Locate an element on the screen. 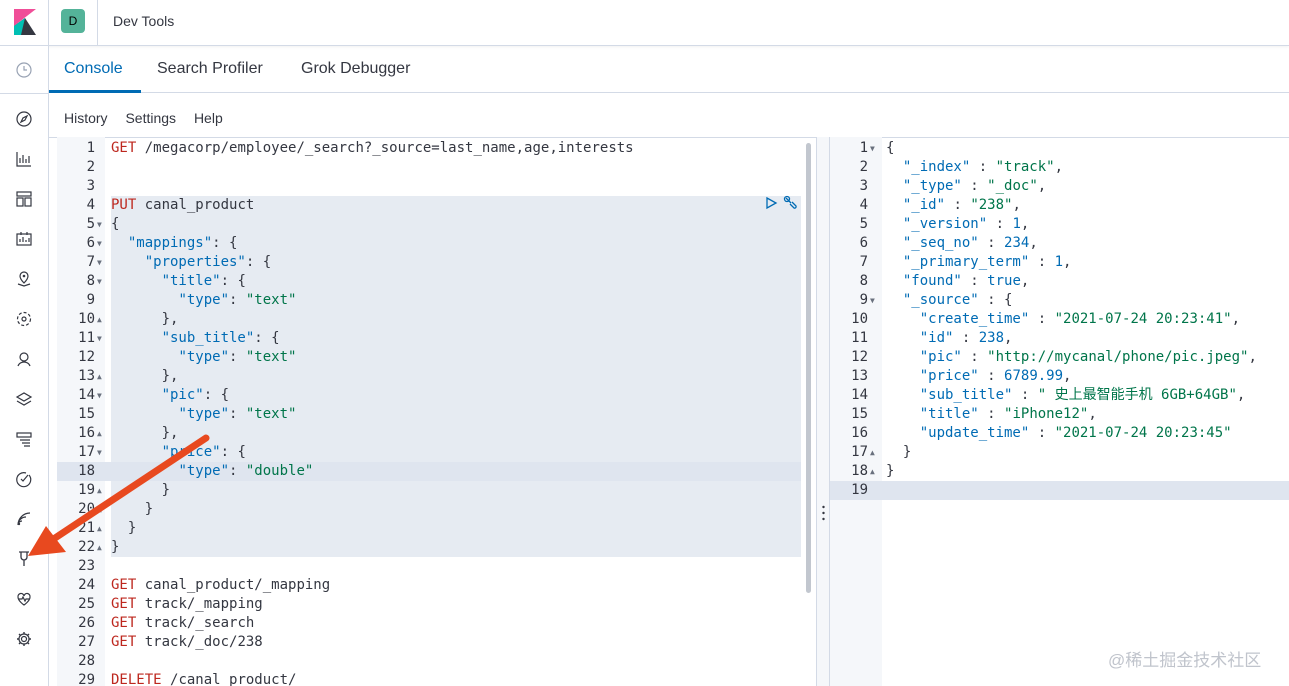 The image size is (1289, 686). line-number: 12 is located at coordinates (82, 357).